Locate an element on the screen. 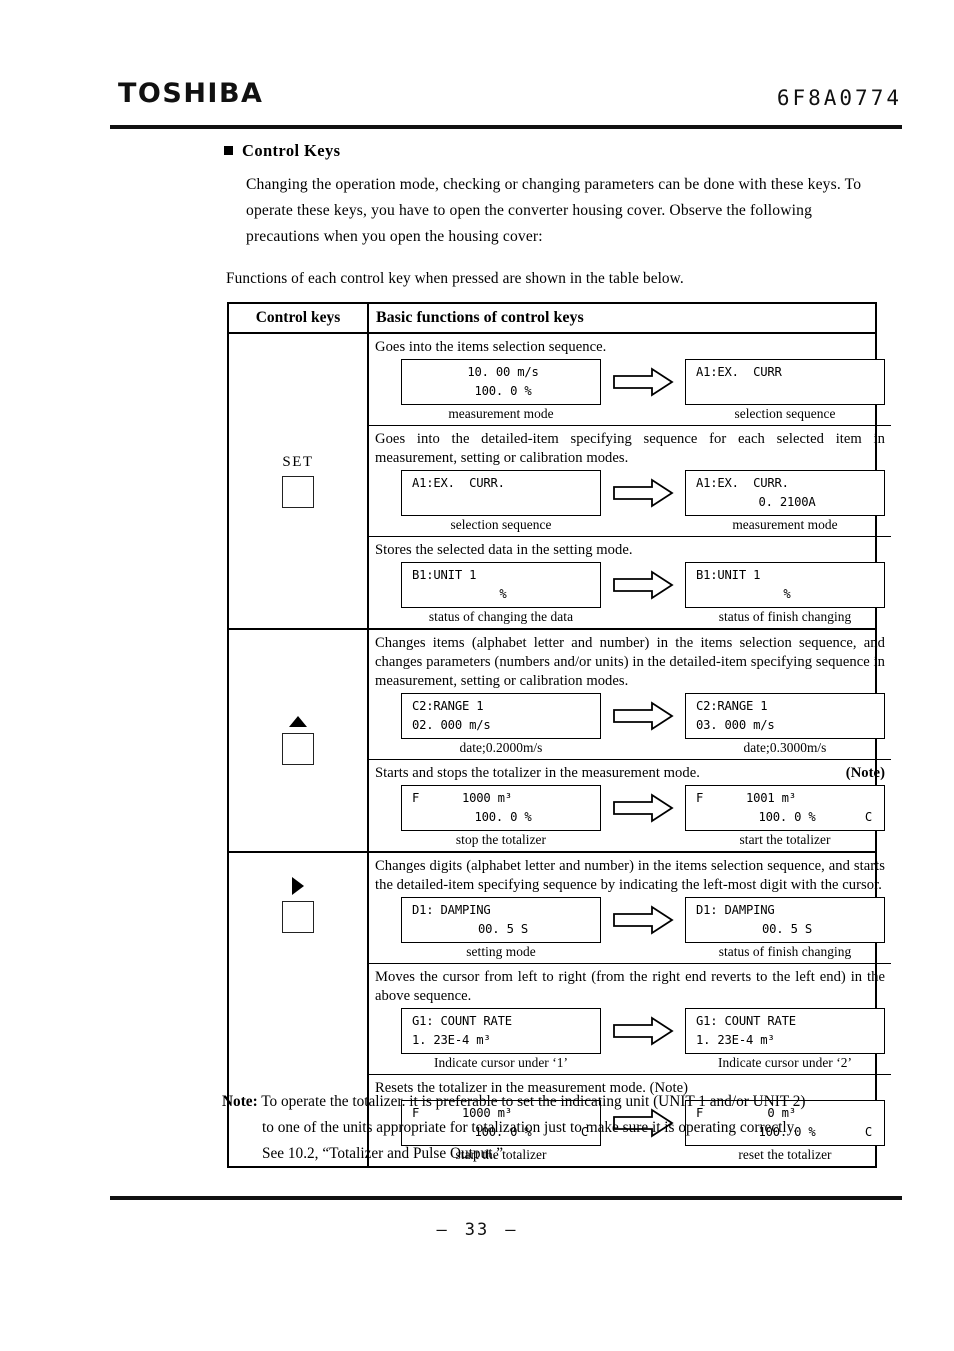 Image resolution: width=954 pixels, height=1351 pixels. lcd-line-1: C2:RANGE 1 is located at coordinates (732, 706).